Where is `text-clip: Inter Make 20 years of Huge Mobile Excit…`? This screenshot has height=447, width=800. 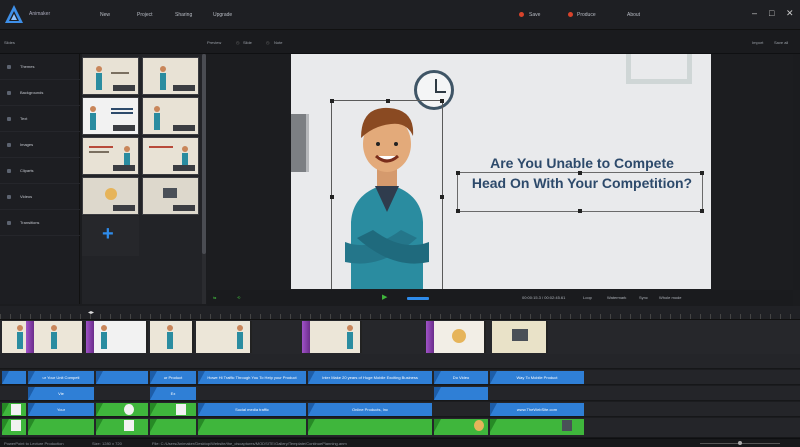 text-clip: Inter Make 20 years of Huge Mobile Excit… is located at coordinates (370, 377).